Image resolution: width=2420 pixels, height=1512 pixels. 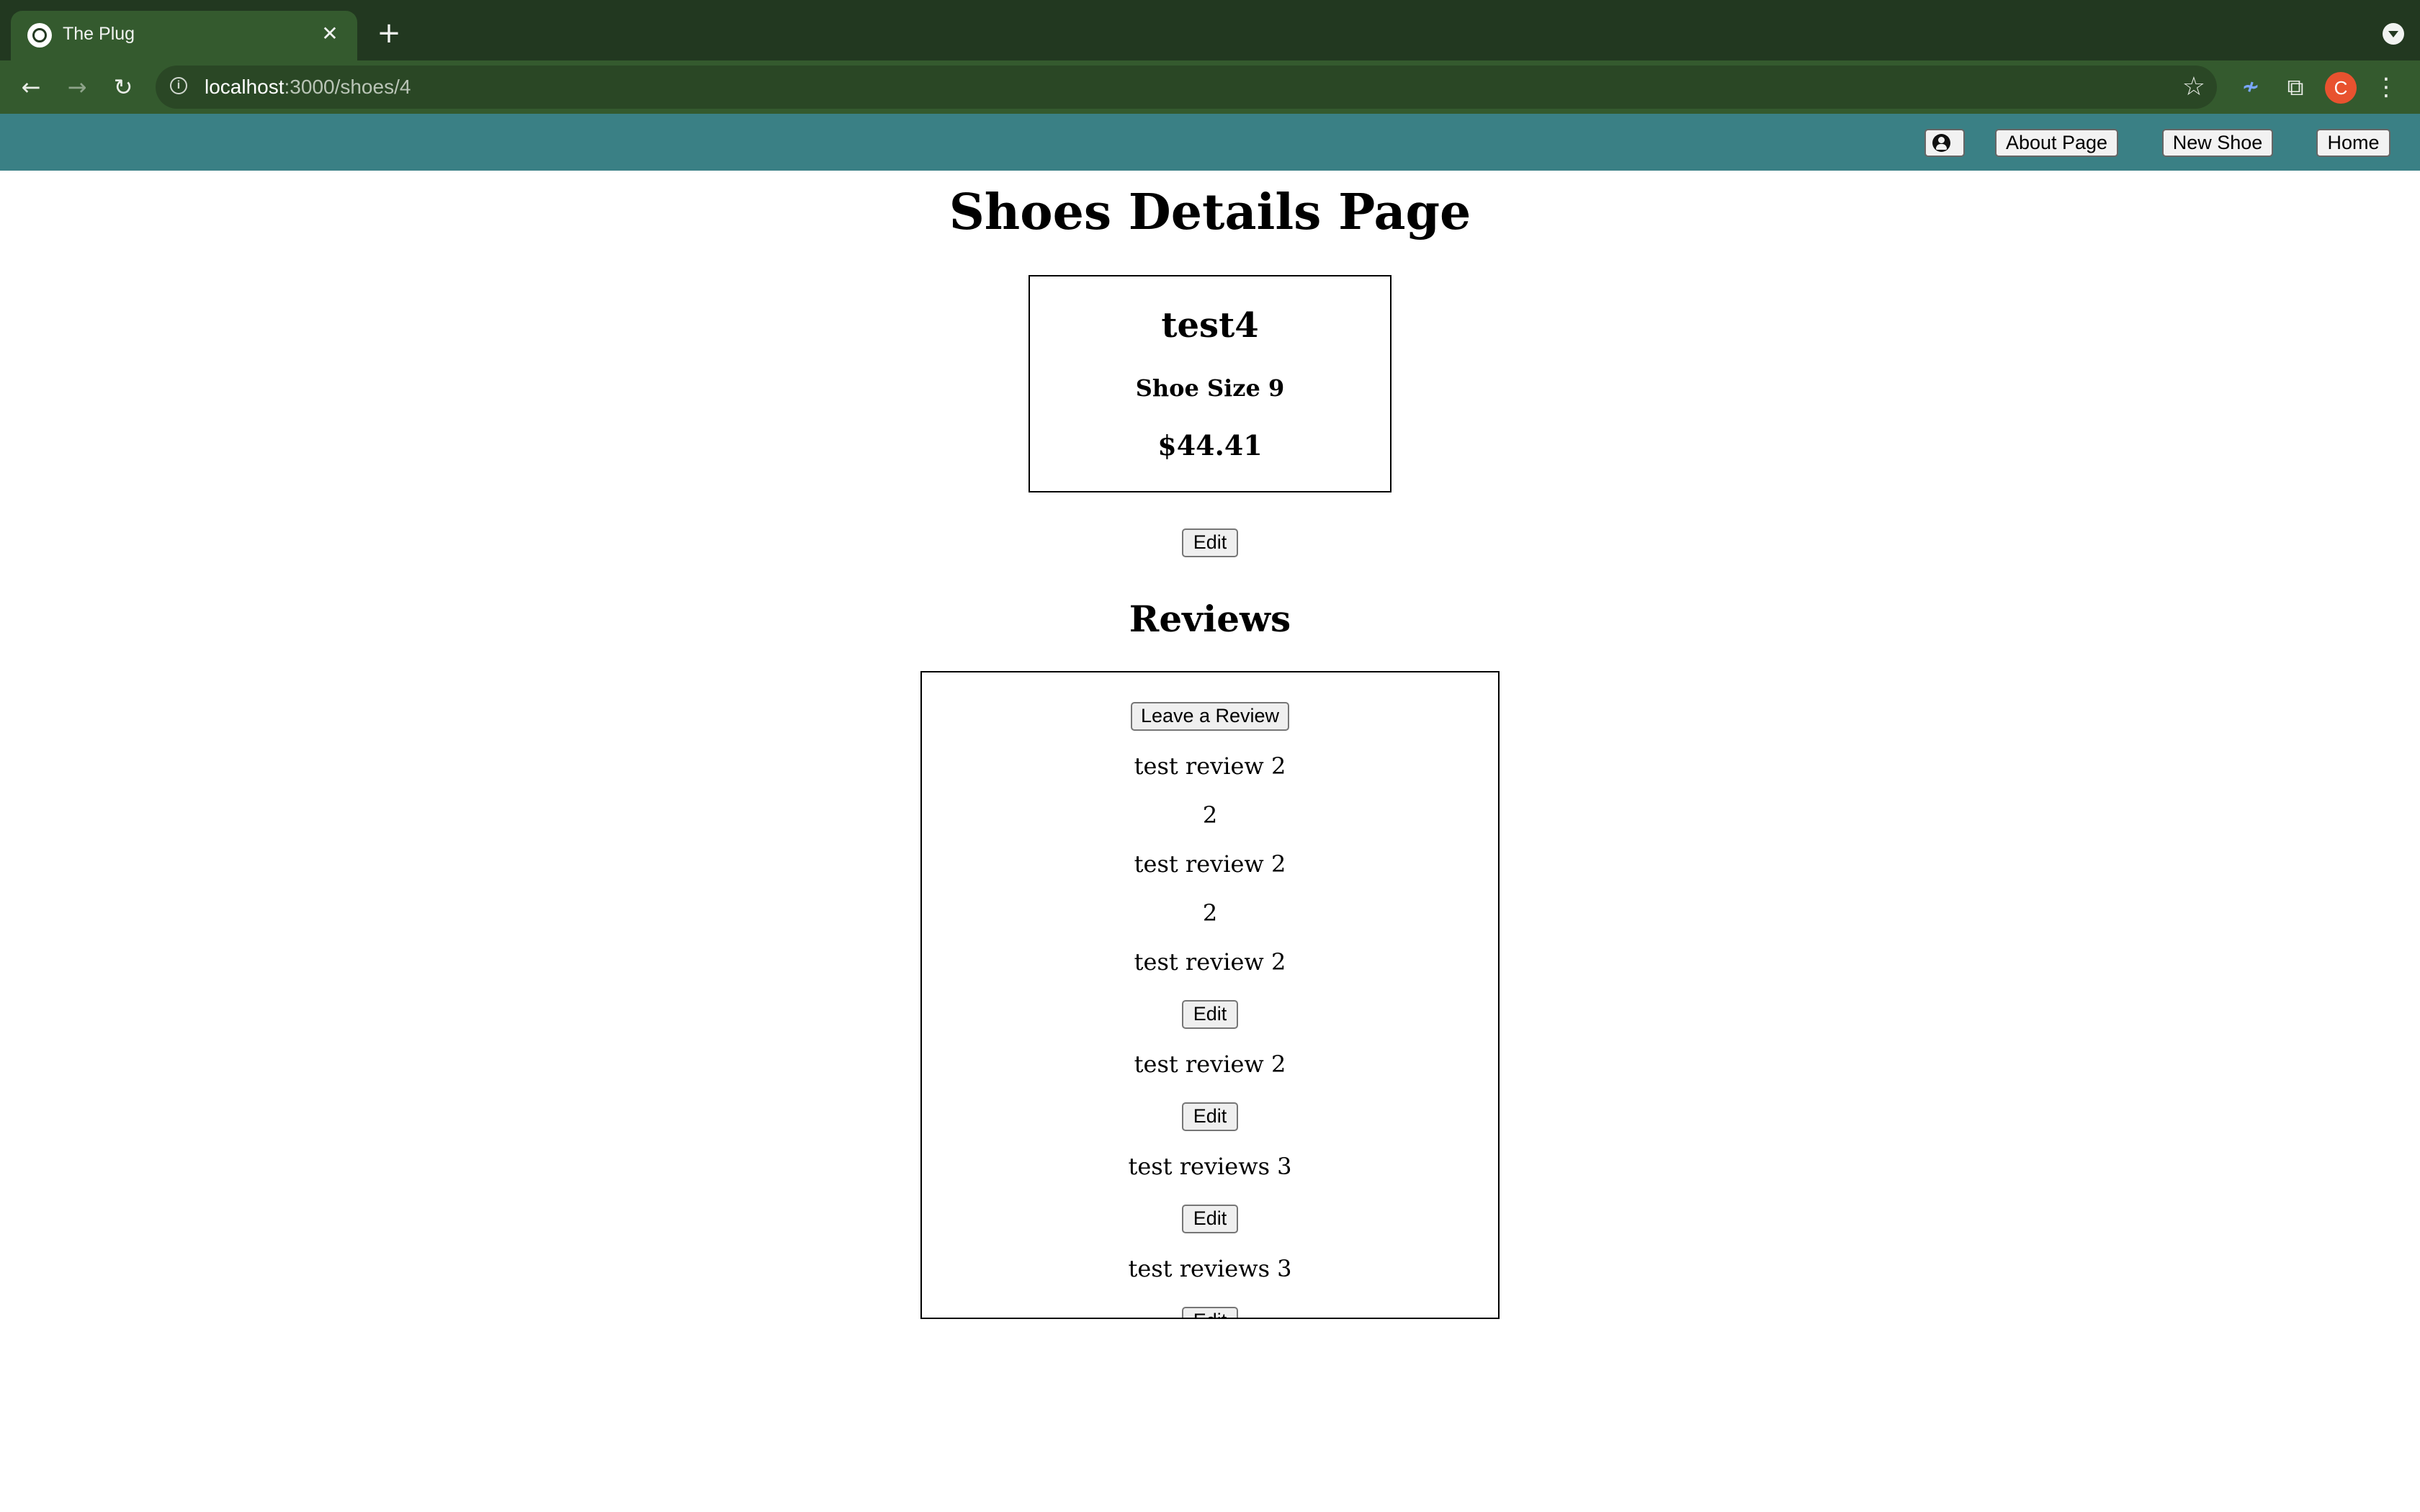 I want to click on edit-shoe-button: Edit, so click(x=1210, y=542).